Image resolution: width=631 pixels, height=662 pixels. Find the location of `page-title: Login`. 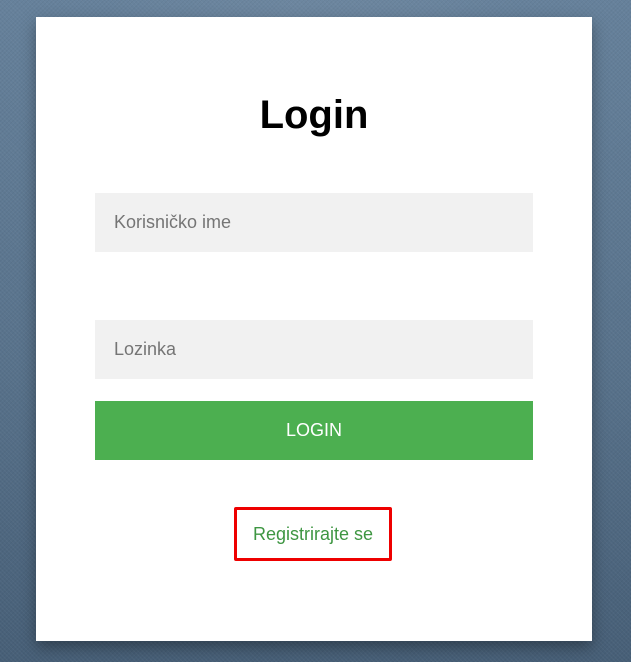

page-title: Login is located at coordinates (314, 115).